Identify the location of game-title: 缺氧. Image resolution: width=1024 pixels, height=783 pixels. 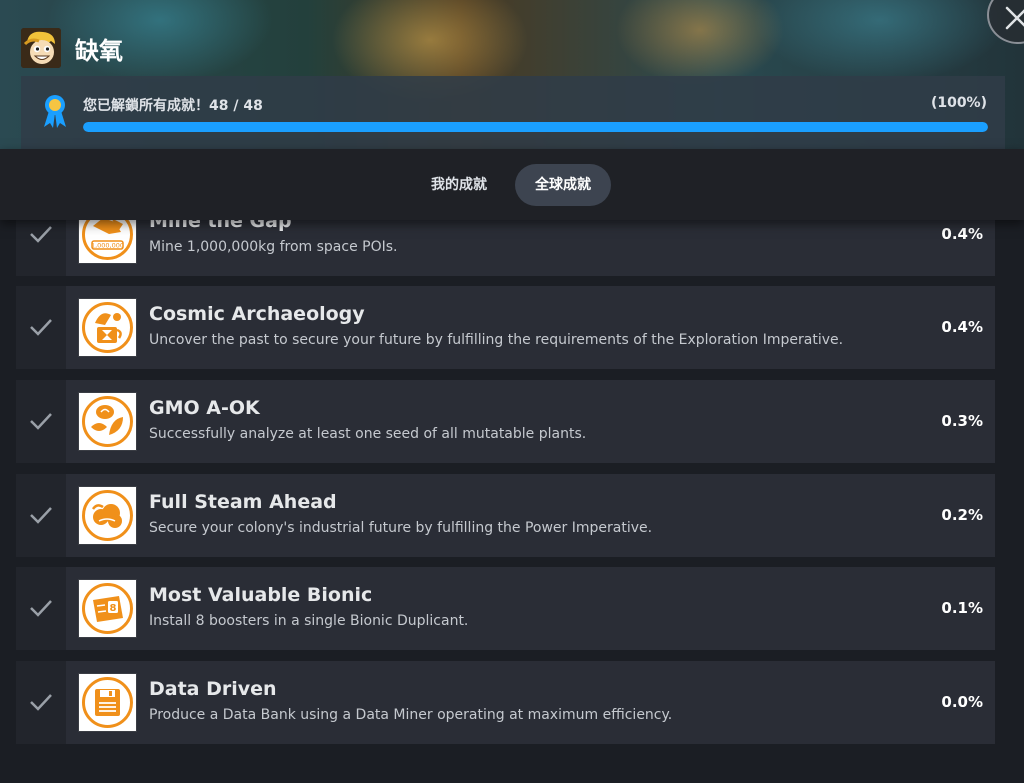
(99, 50).